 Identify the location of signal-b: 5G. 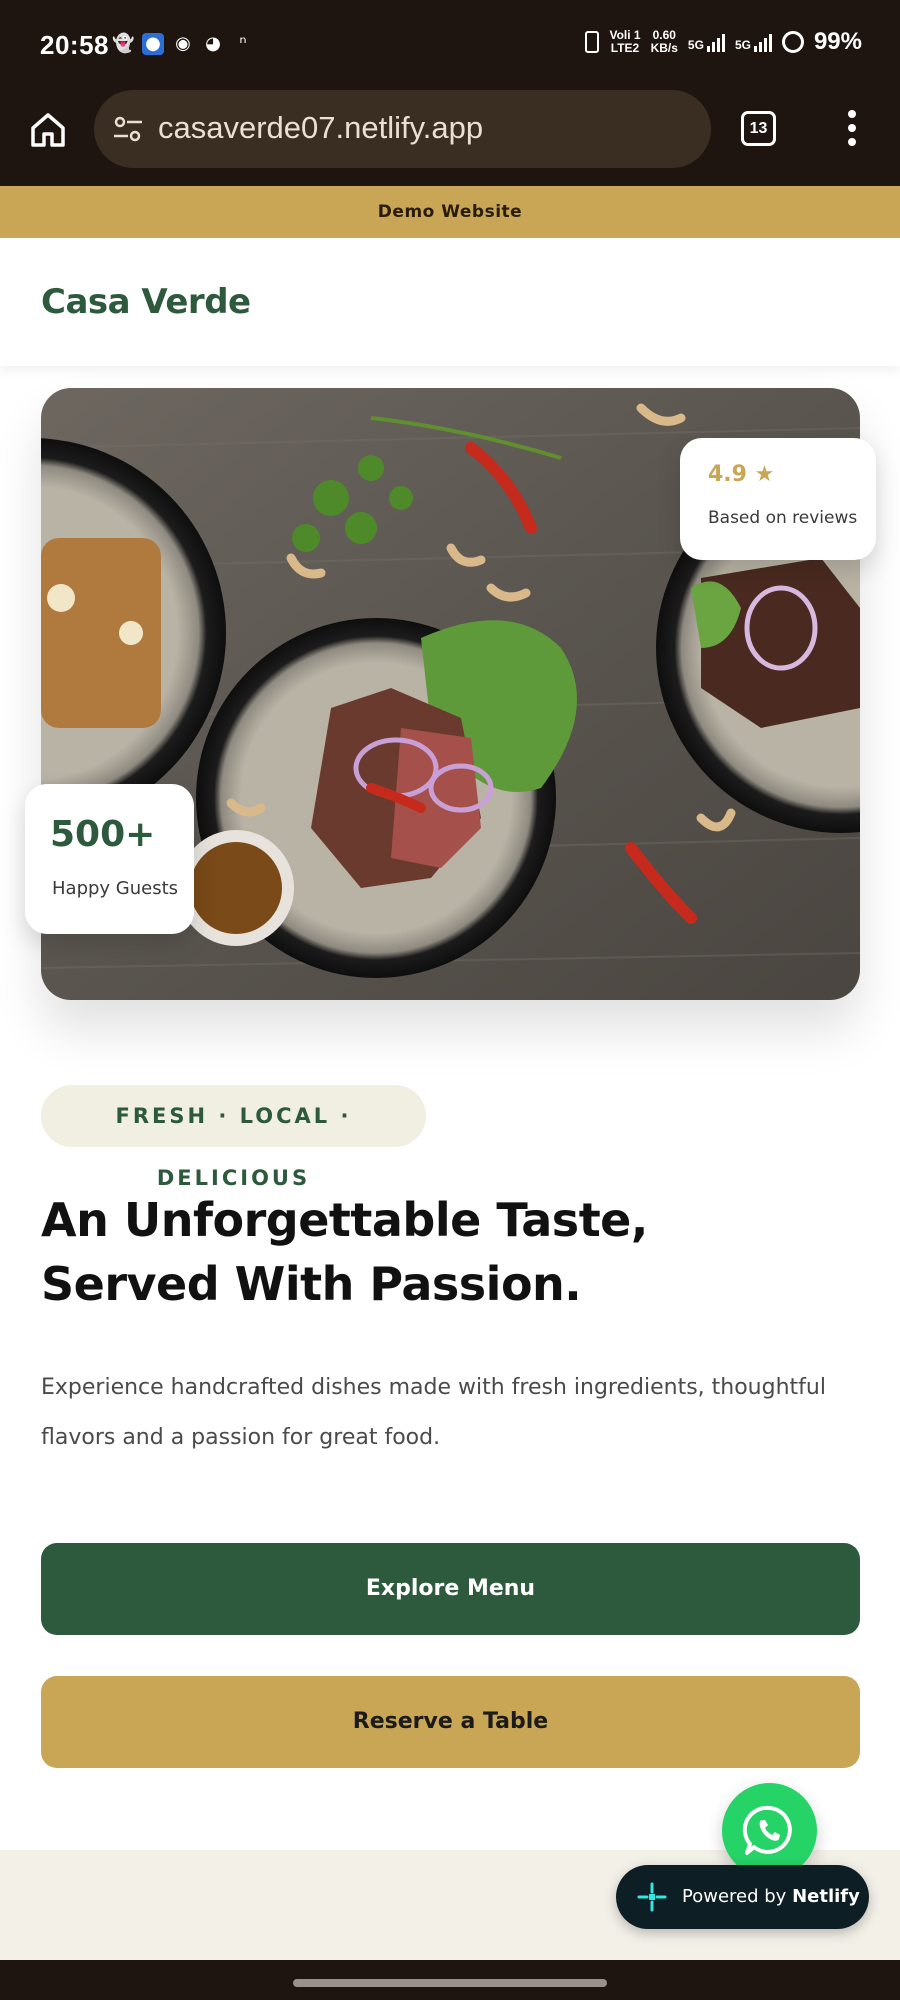
(753, 42).